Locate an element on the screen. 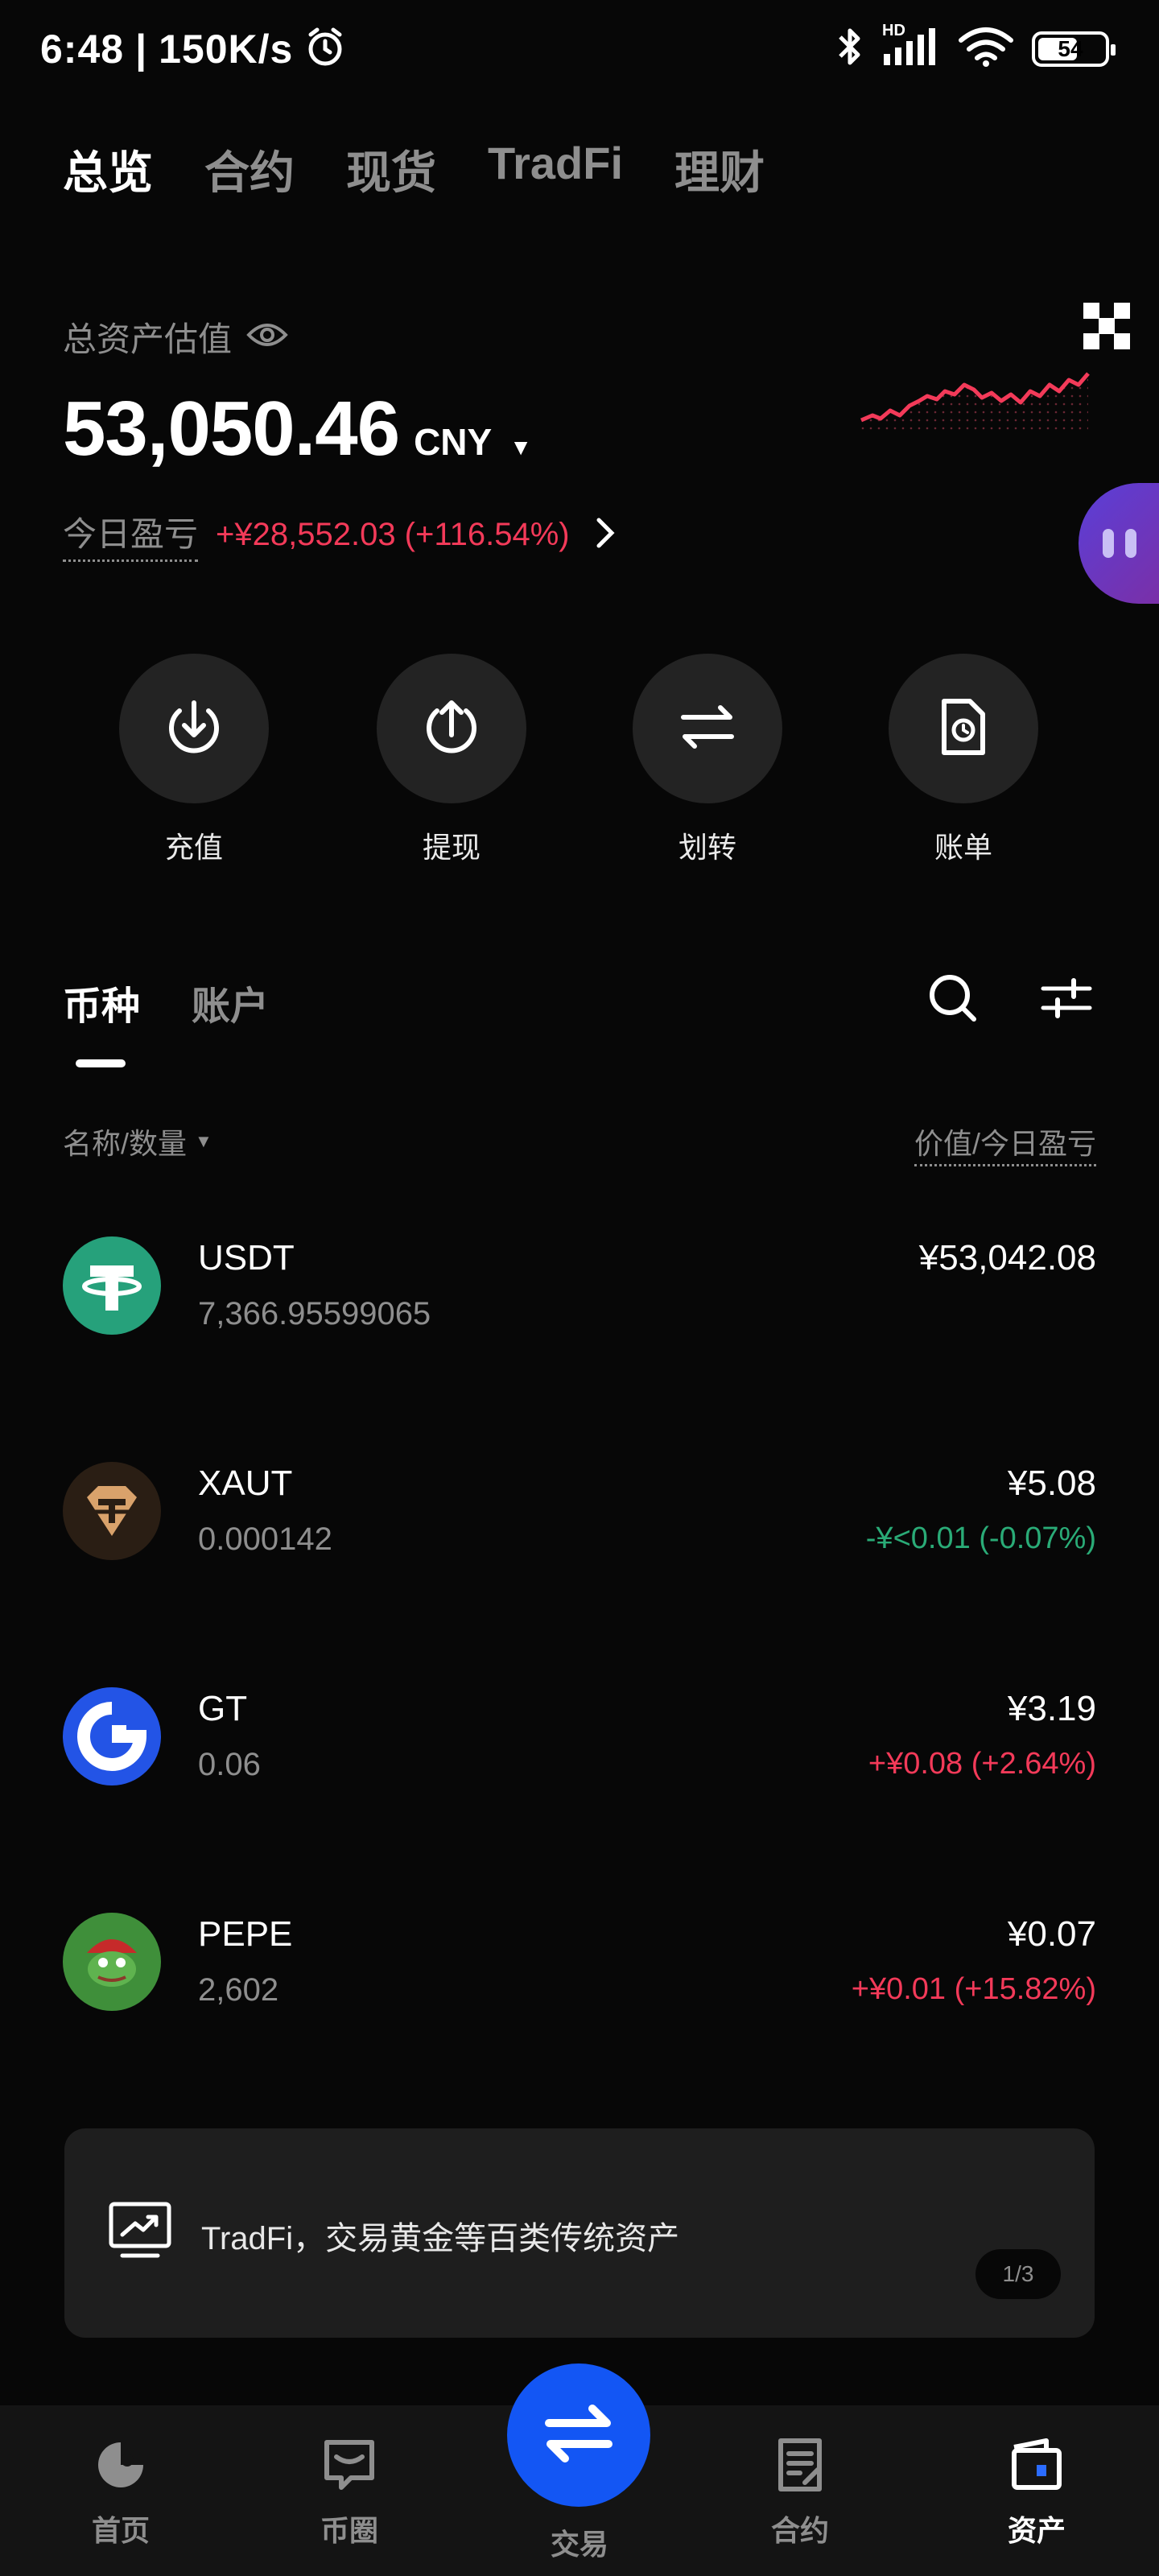 The width and height of the screenshot is (1159, 2576). assistant-bubble is located at coordinates (1119, 543).